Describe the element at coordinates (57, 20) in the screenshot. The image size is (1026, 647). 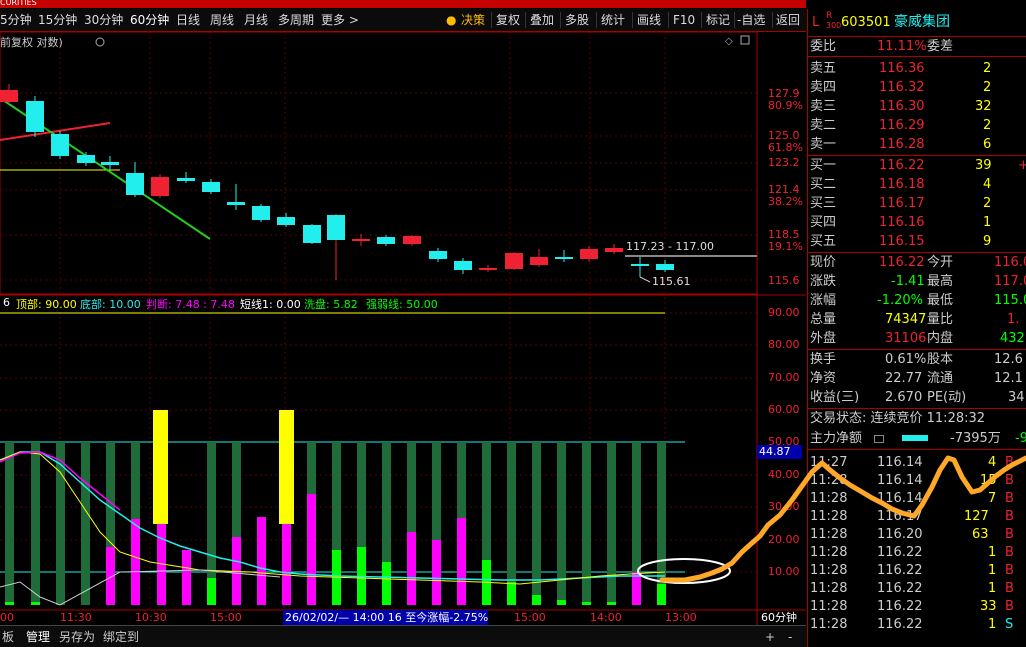
I see `period-15min: 15分钟` at that location.